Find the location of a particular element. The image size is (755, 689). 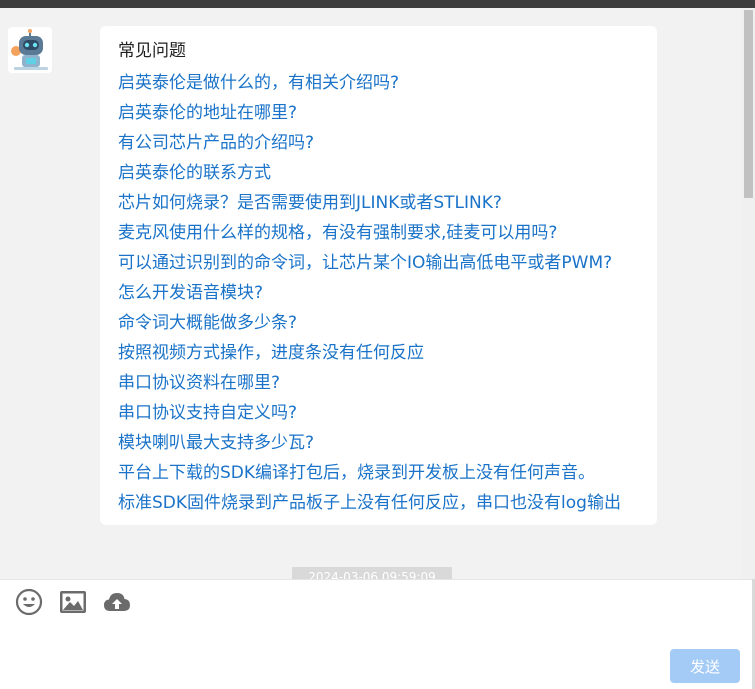

faq-link: 平台上下载的SDK编译打包后，烧录到开发板上没有任何声音。 is located at coordinates (378, 473).